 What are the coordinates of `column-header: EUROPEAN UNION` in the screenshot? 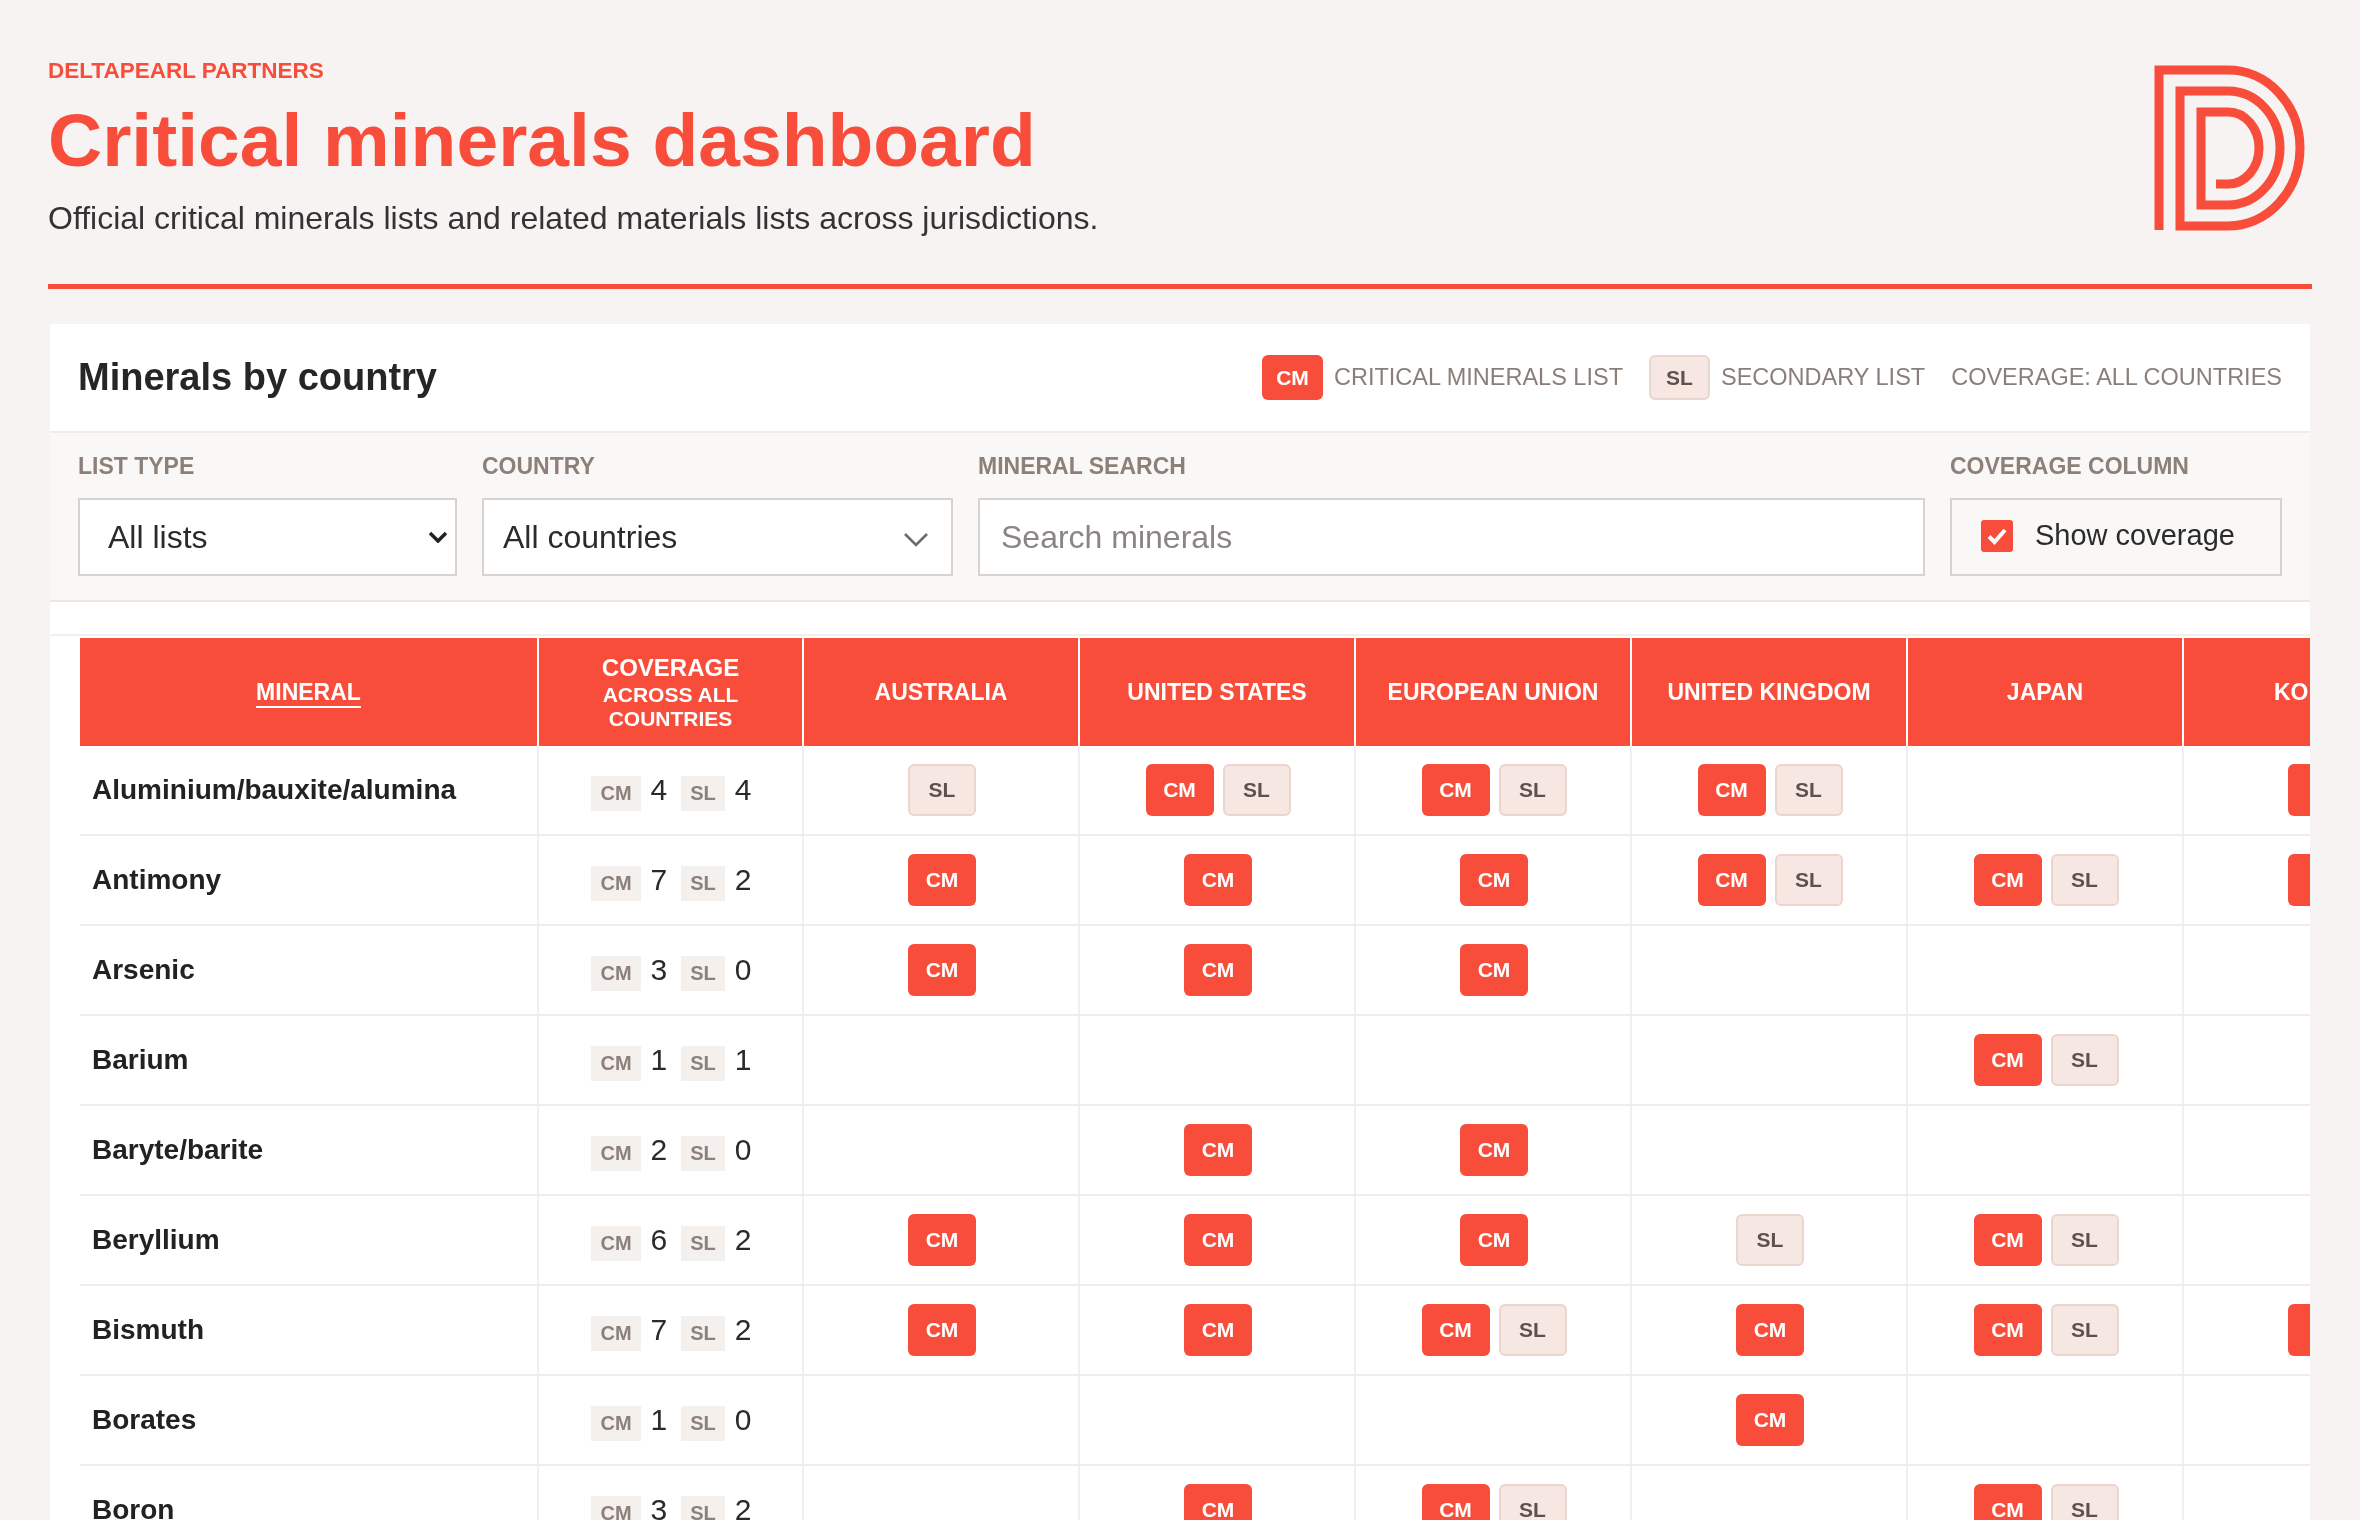 It's located at (1494, 692).